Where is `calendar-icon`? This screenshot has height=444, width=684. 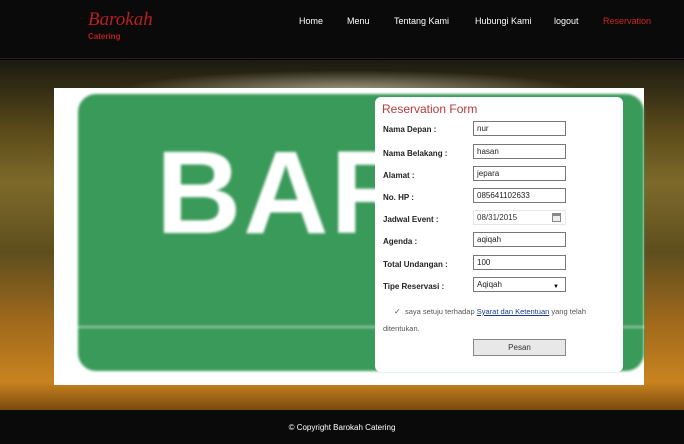 calendar-icon is located at coordinates (556, 217).